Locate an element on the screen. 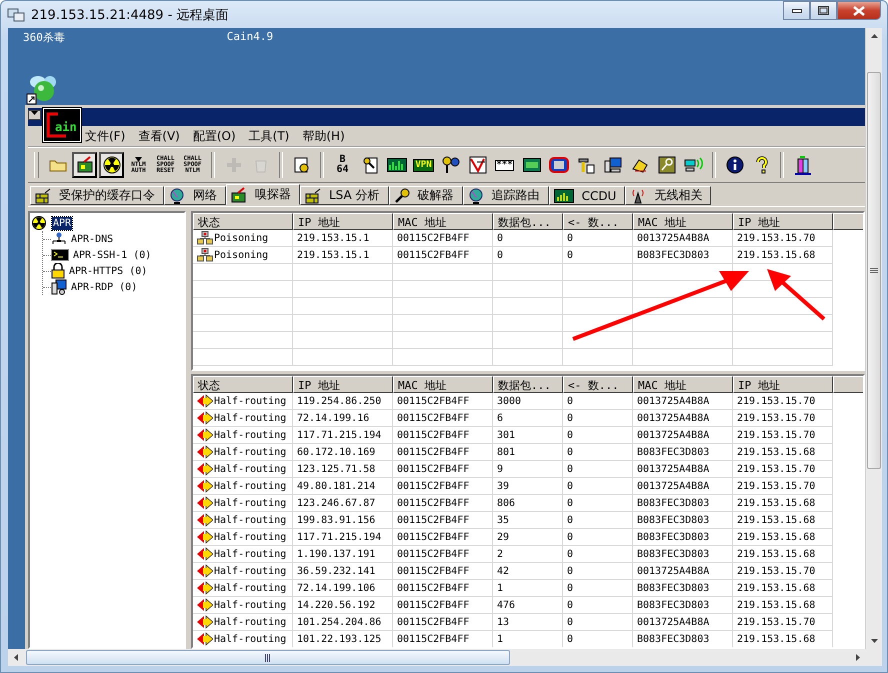 This screenshot has width=888, height=673. network-card-icon is located at coordinates (85, 165).